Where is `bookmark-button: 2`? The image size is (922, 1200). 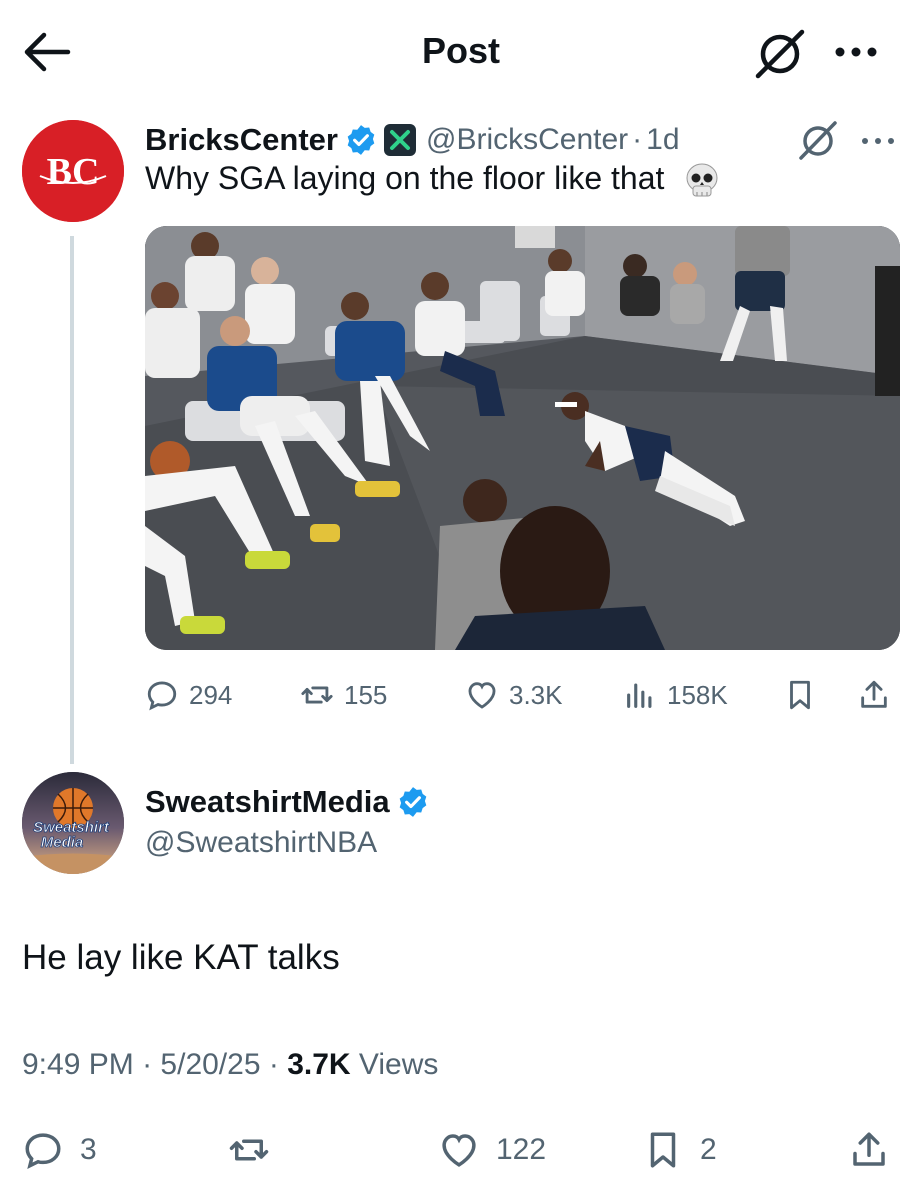
bookmark-button: 2 is located at coordinates (679, 1150).